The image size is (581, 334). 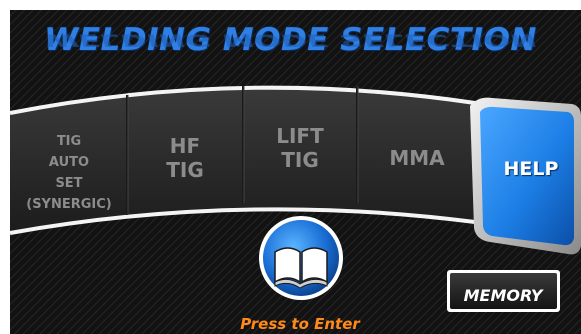 What do you see at coordinates (531, 169) in the screenshot?
I see `help-button: HELP` at bounding box center [531, 169].